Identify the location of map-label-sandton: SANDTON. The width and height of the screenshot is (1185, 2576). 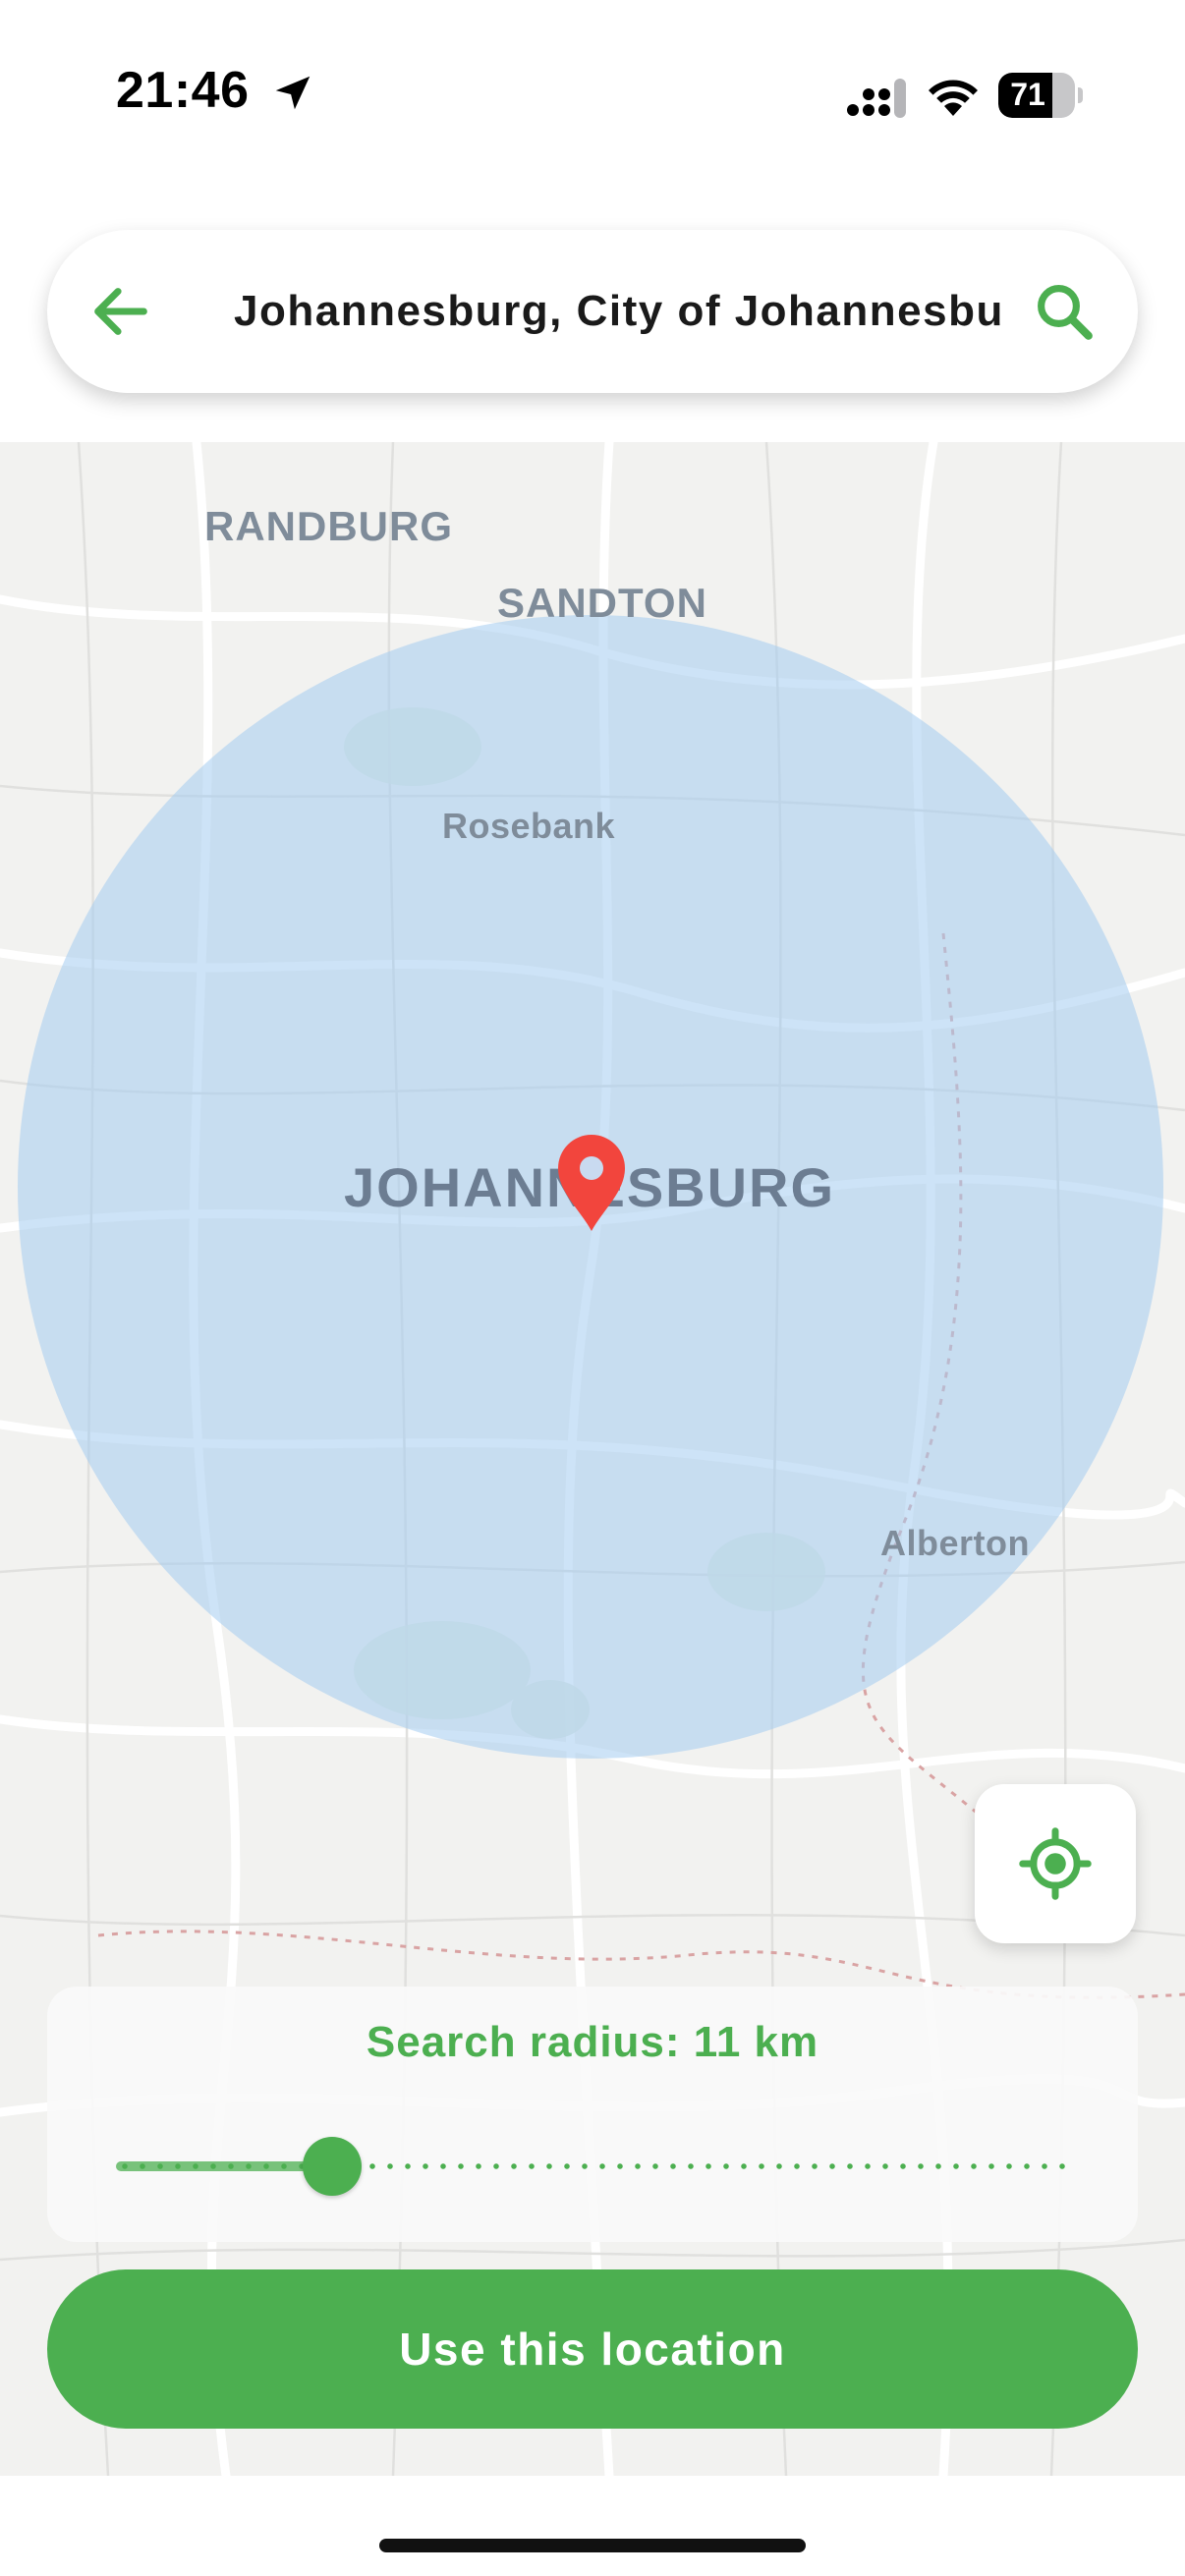
(602, 603).